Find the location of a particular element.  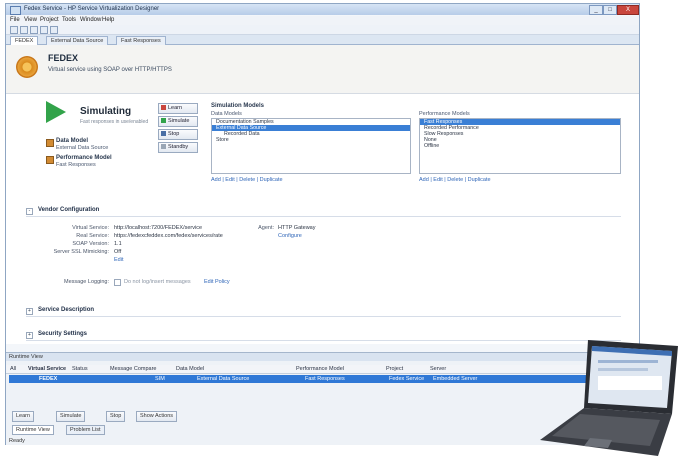

menu-file: File is located at coordinates (15, 20).